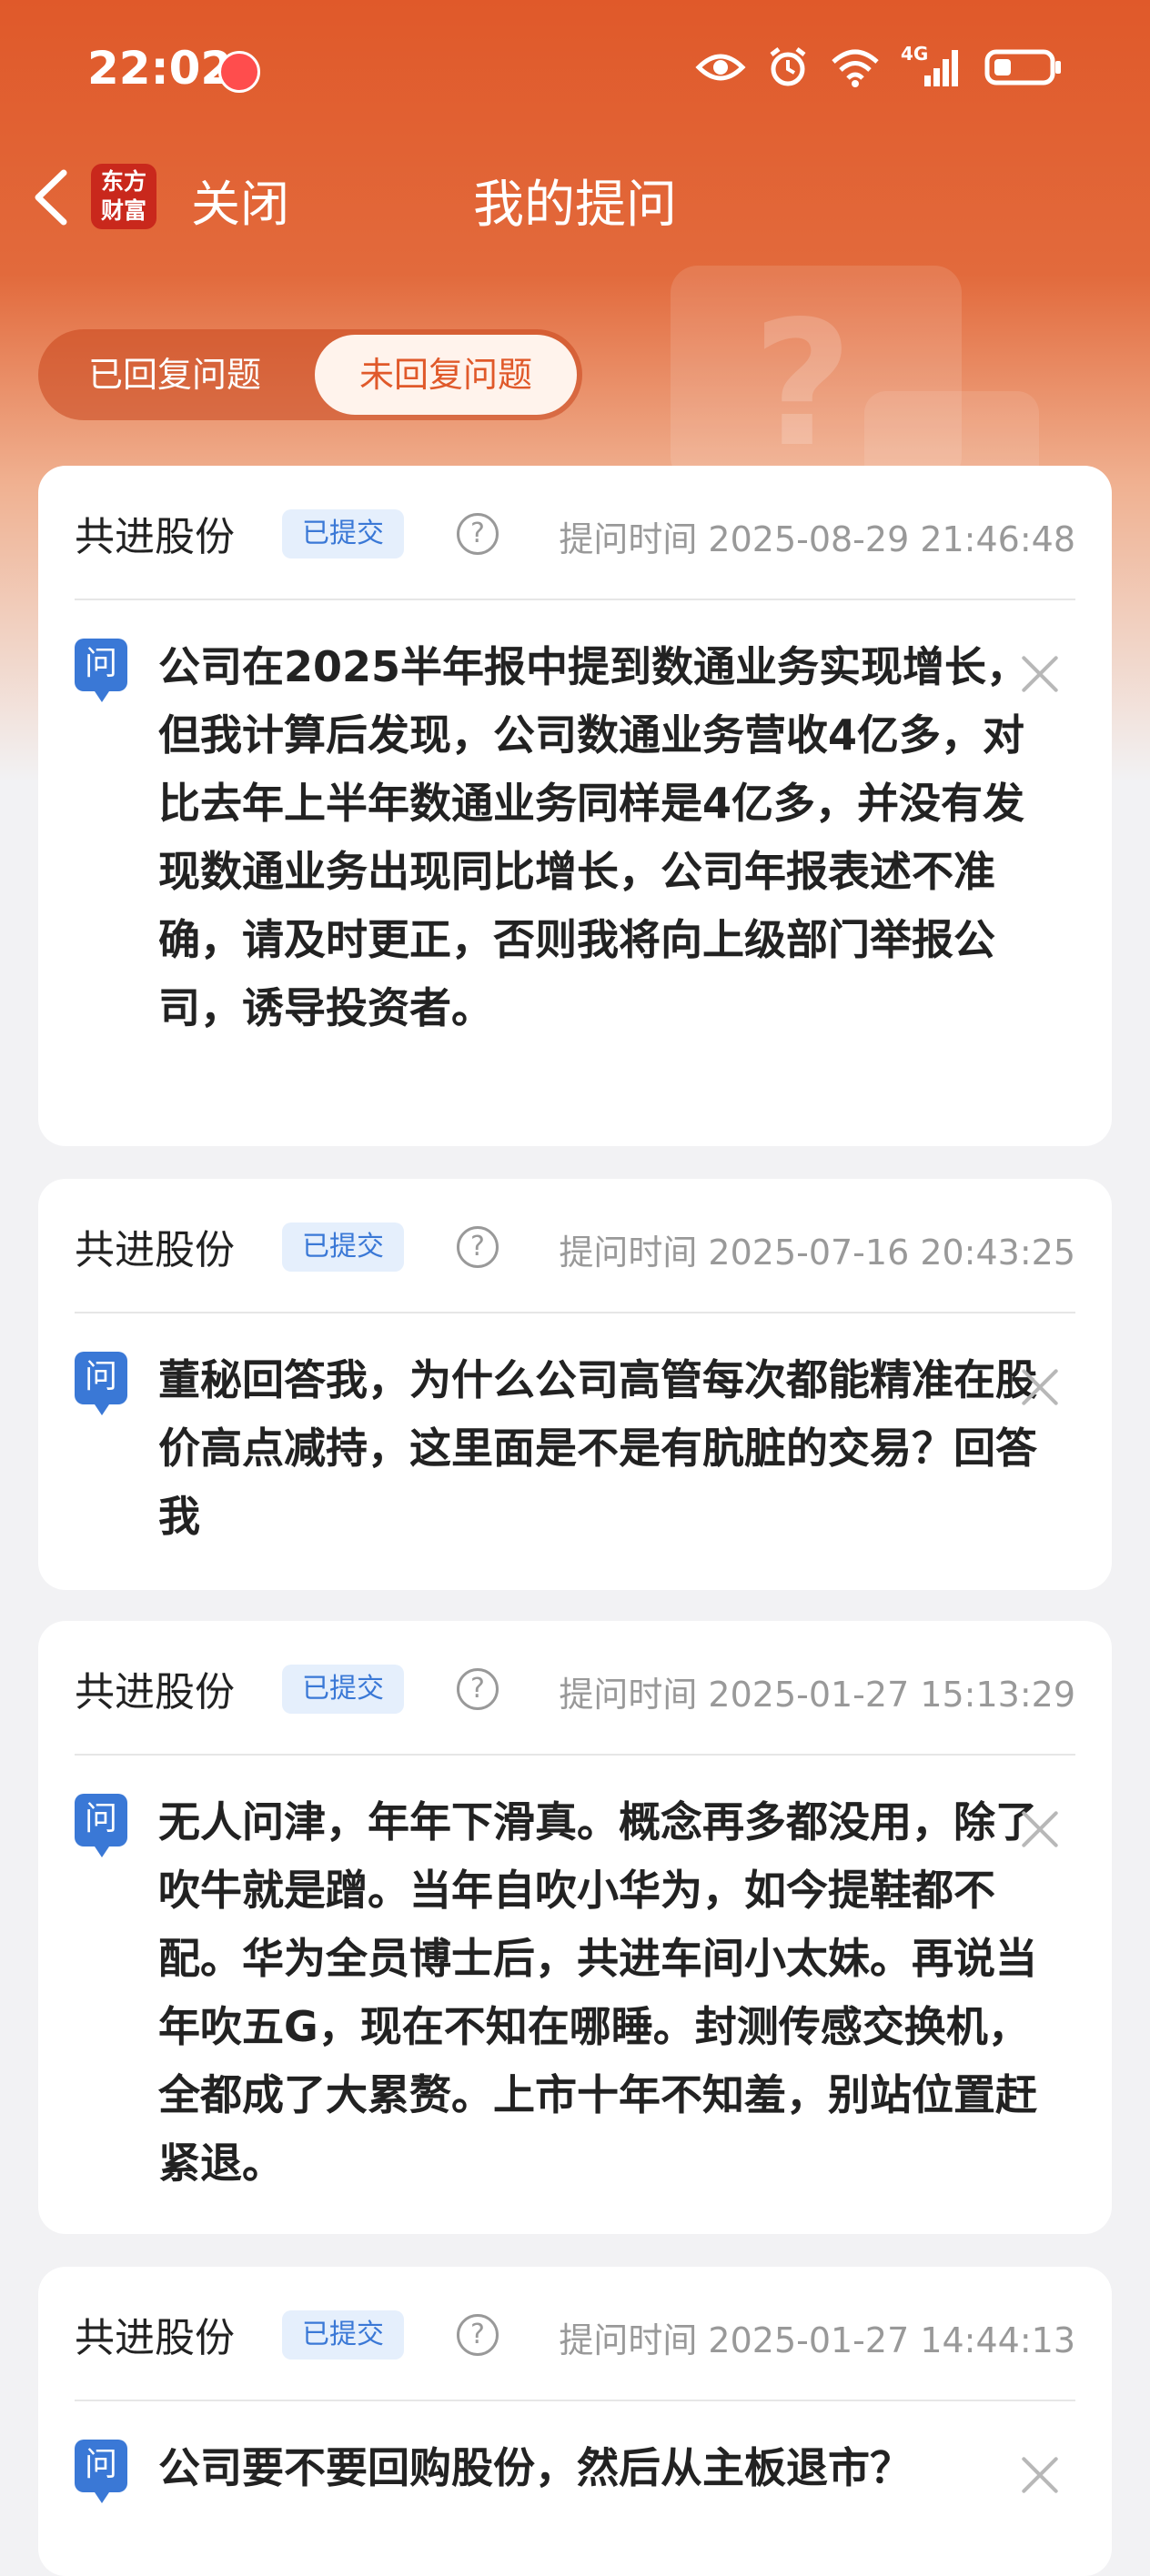 The image size is (1150, 2576). What do you see at coordinates (788, 66) in the screenshot?
I see `alarm-icon` at bounding box center [788, 66].